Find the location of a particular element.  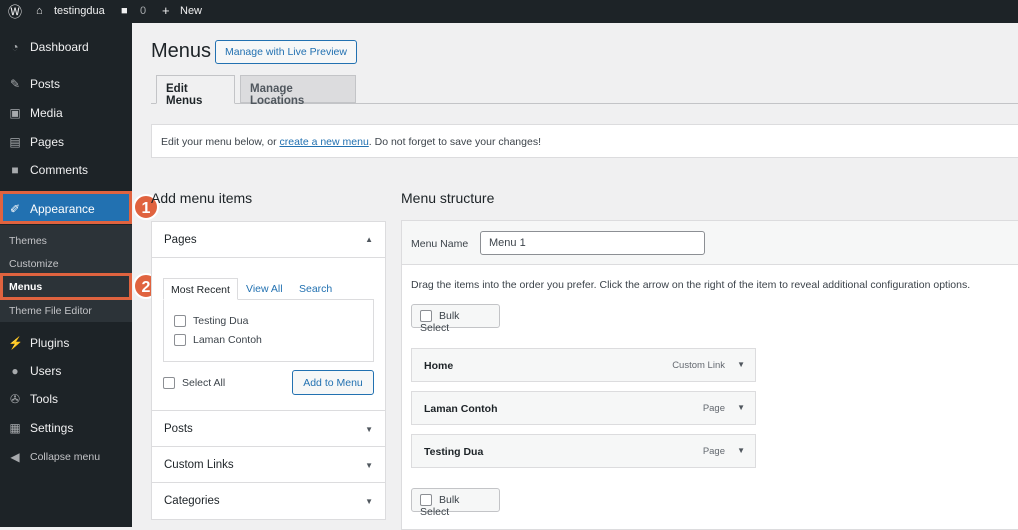

sidebar-item-settings: ▦ Settings is located at coordinates (66, 428).